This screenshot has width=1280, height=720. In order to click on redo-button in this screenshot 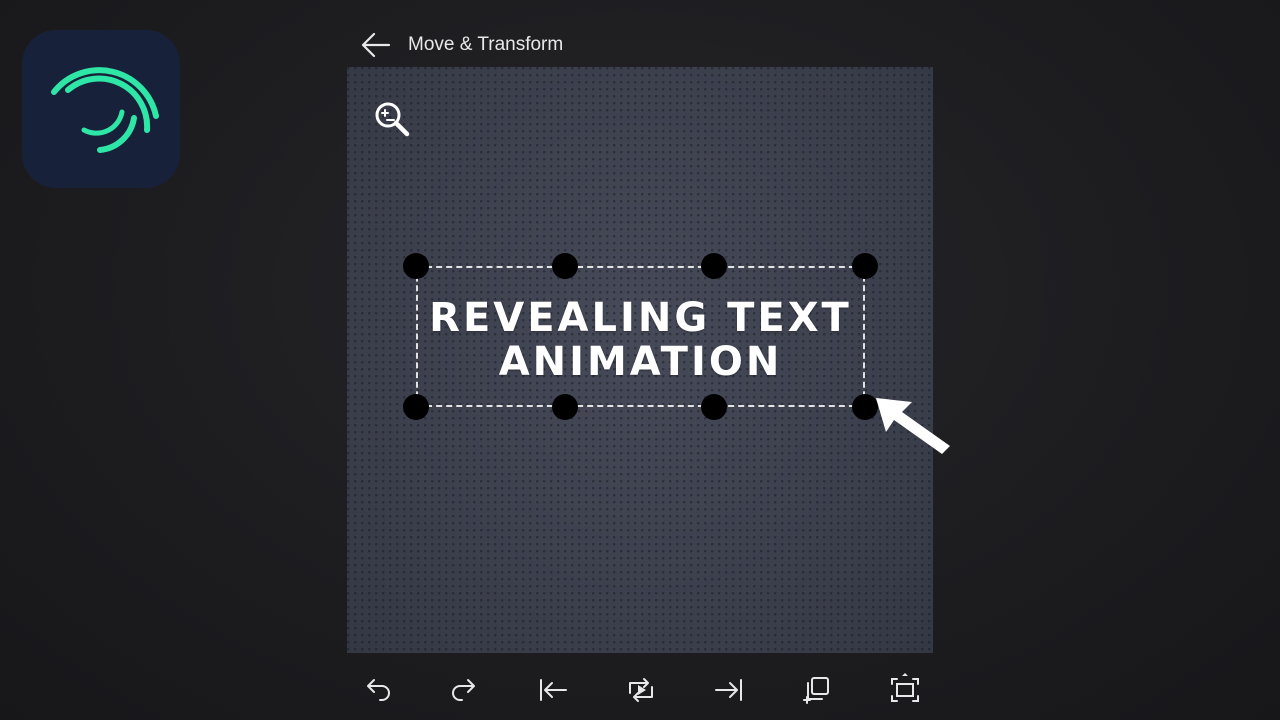, I will do `click(465, 690)`.